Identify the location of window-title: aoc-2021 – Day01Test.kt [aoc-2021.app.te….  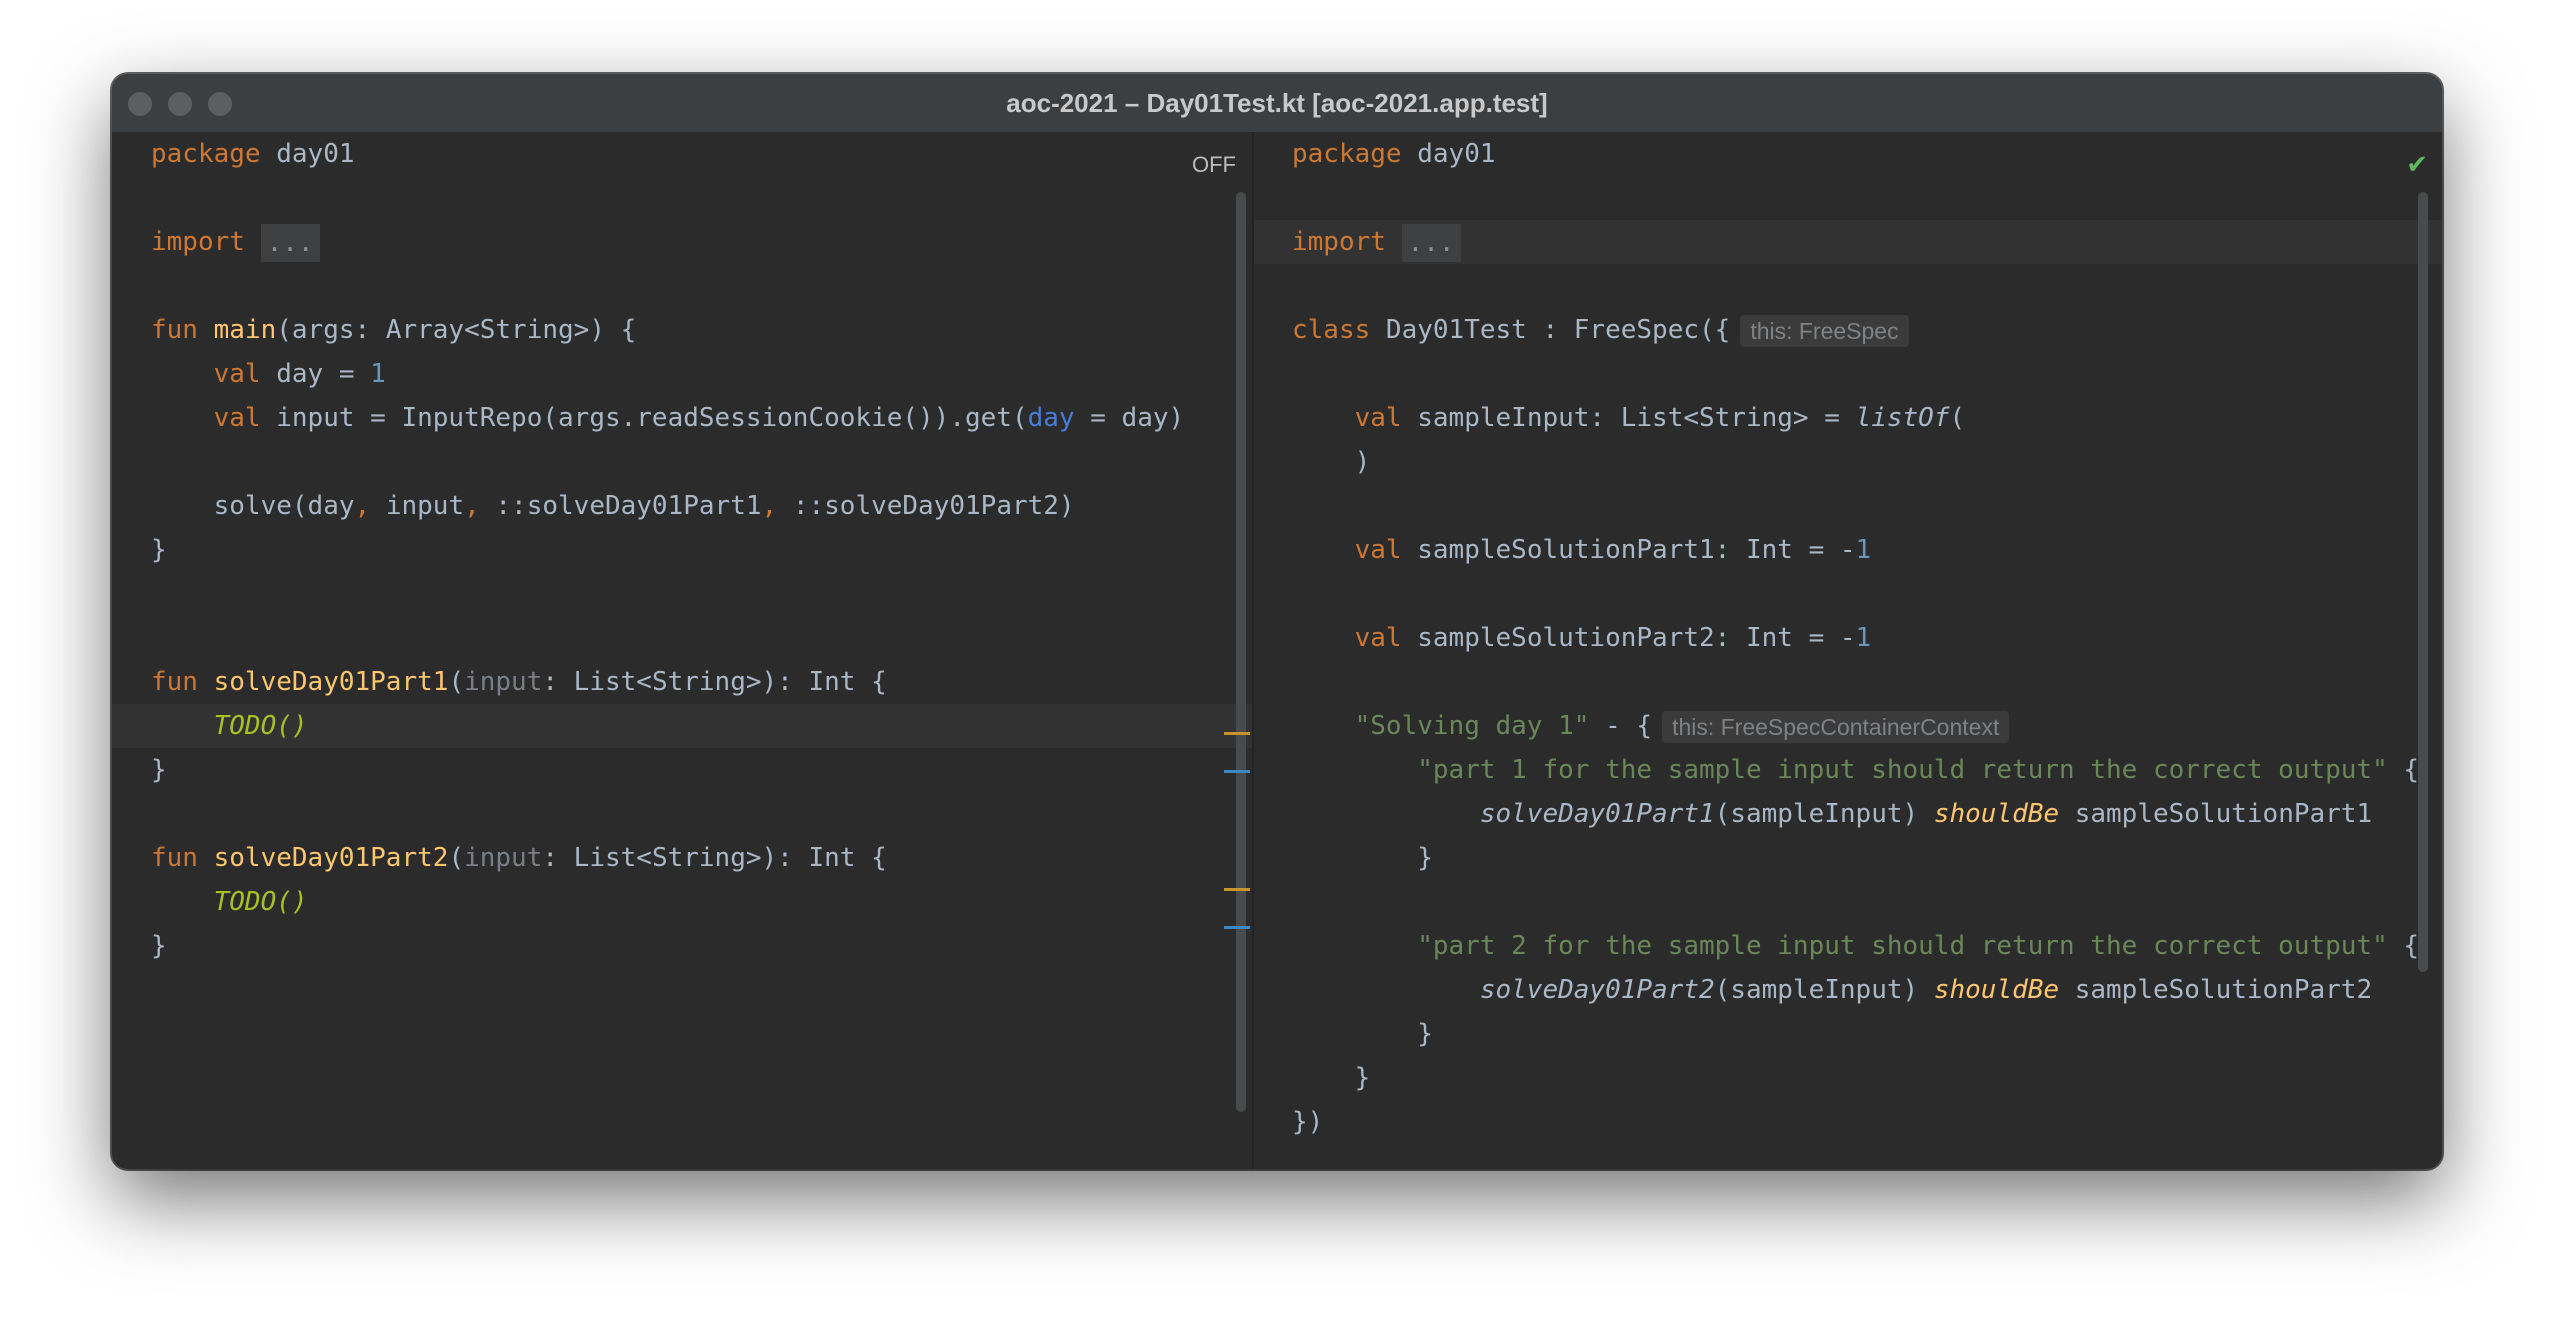
(1277, 103).